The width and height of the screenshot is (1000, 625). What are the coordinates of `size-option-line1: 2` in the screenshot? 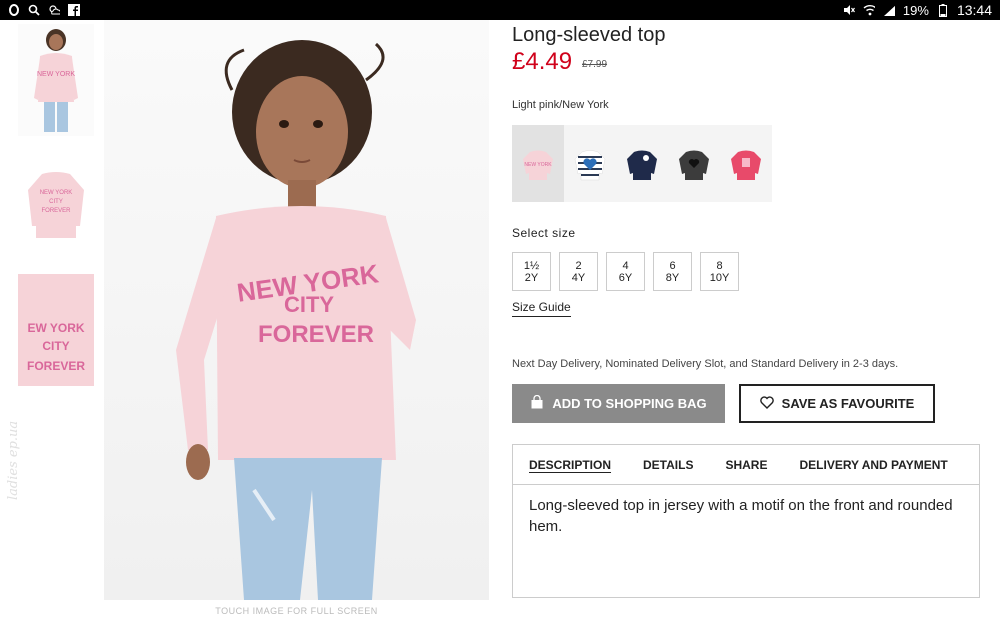 It's located at (578, 265).